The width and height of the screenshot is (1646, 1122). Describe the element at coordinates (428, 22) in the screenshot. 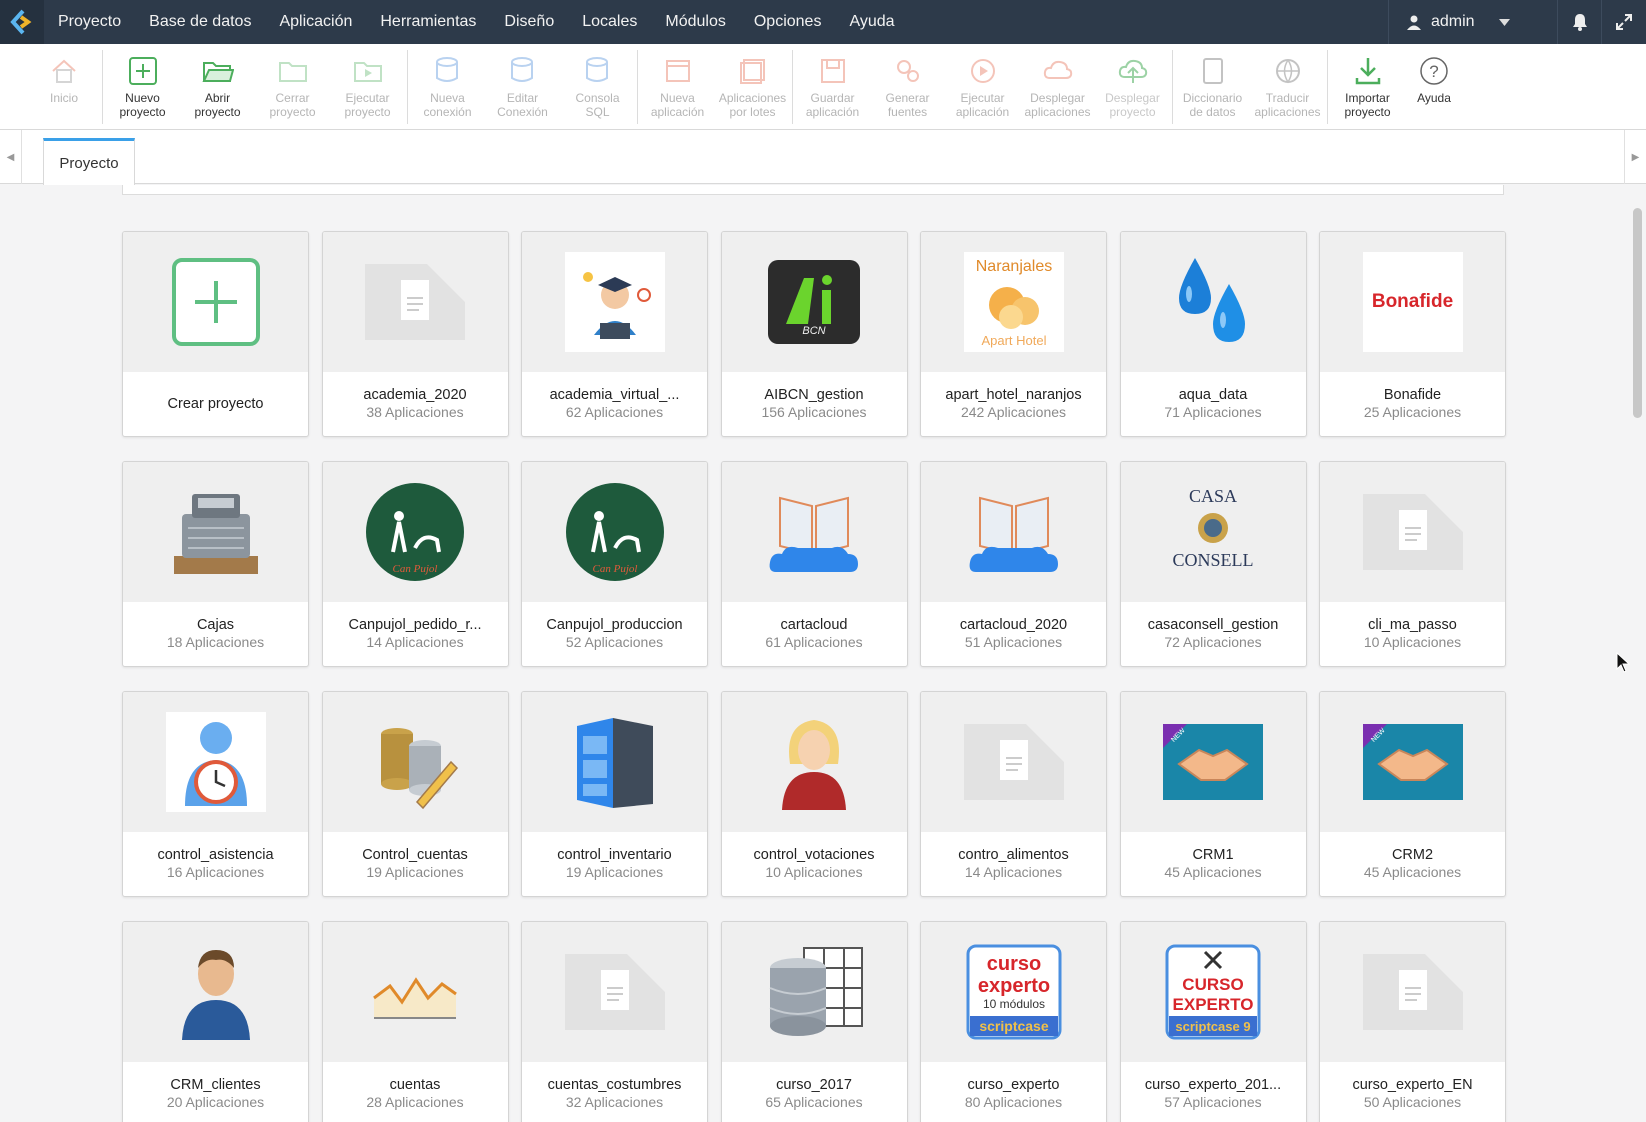

I see `menu-herramientas: Herramientas` at that location.